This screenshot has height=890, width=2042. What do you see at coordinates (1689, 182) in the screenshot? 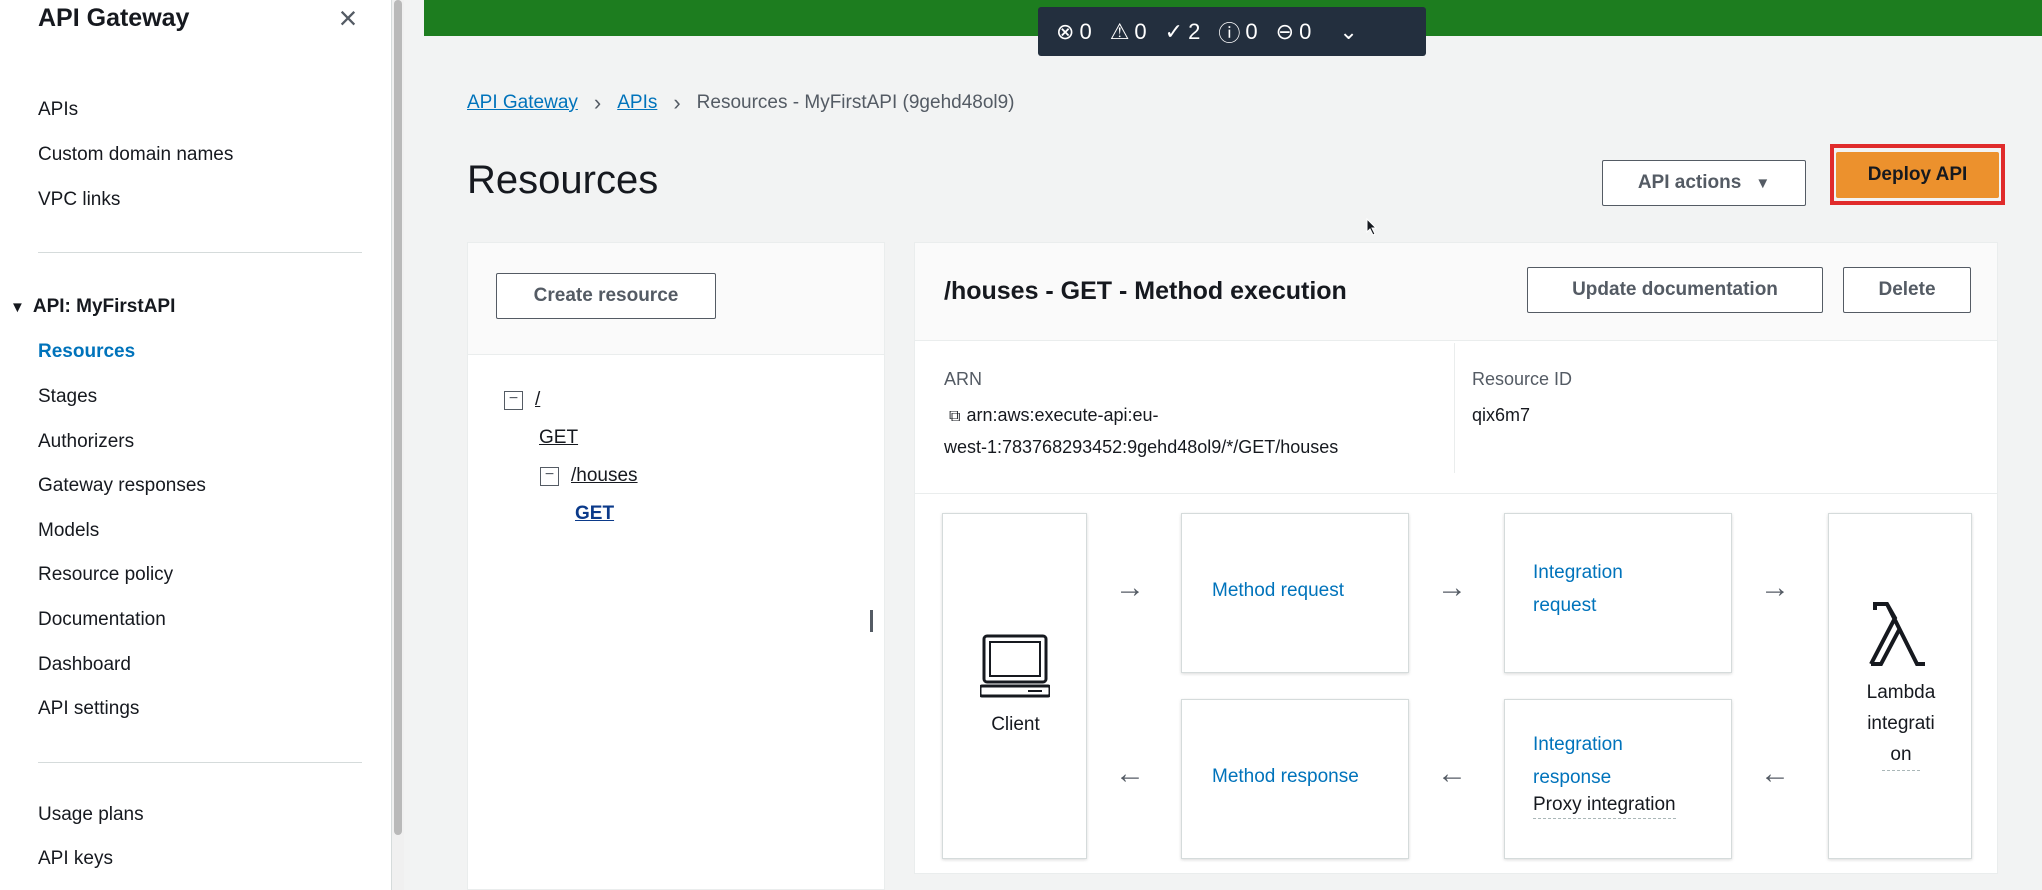
I see `api-actions-label: API actions` at bounding box center [1689, 182].